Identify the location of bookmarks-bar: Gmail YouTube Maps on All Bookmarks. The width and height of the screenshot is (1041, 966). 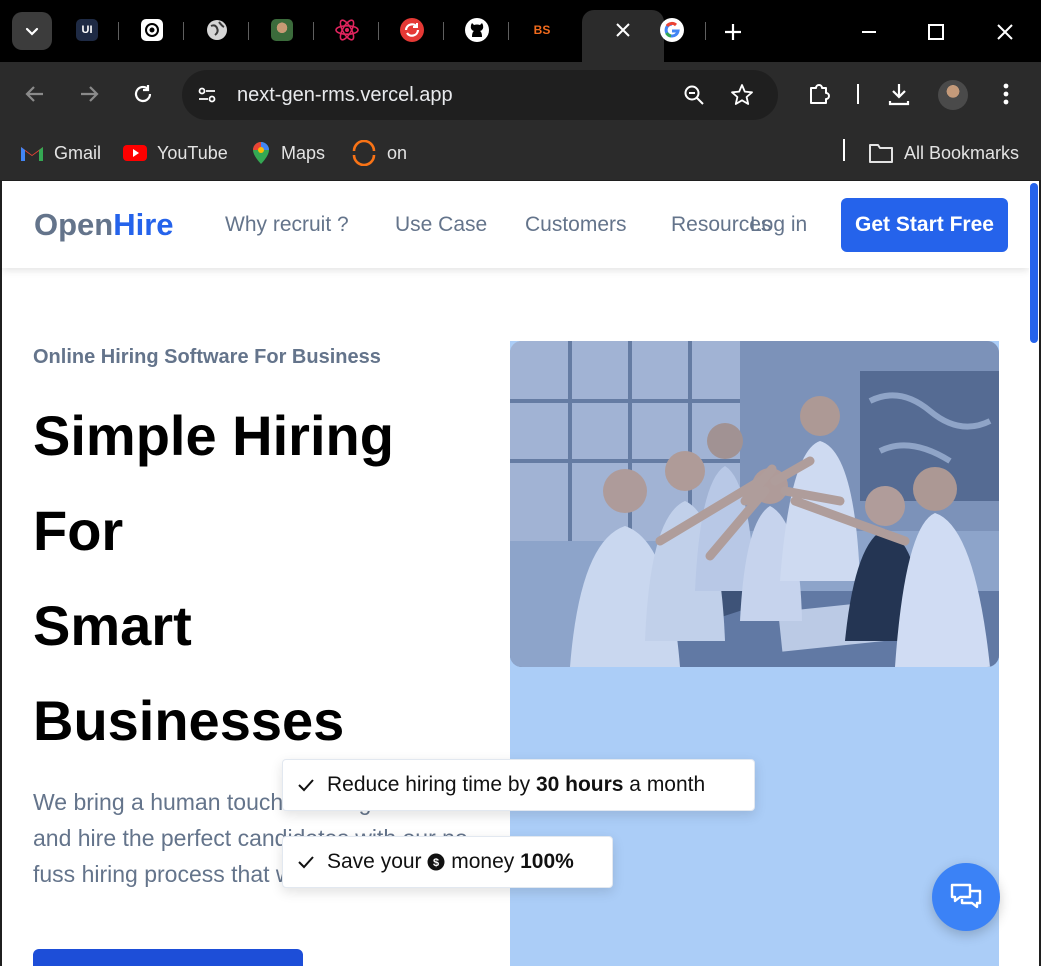
(520, 153).